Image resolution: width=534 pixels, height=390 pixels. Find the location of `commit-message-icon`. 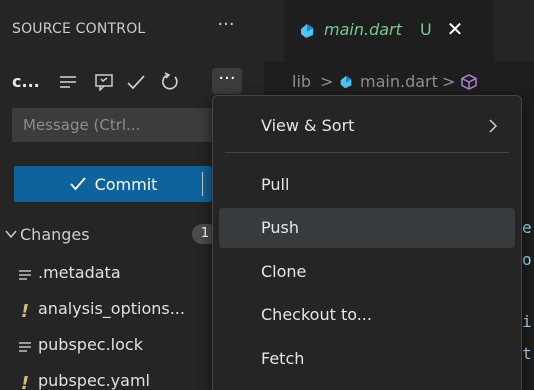

commit-message-icon is located at coordinates (104, 82).